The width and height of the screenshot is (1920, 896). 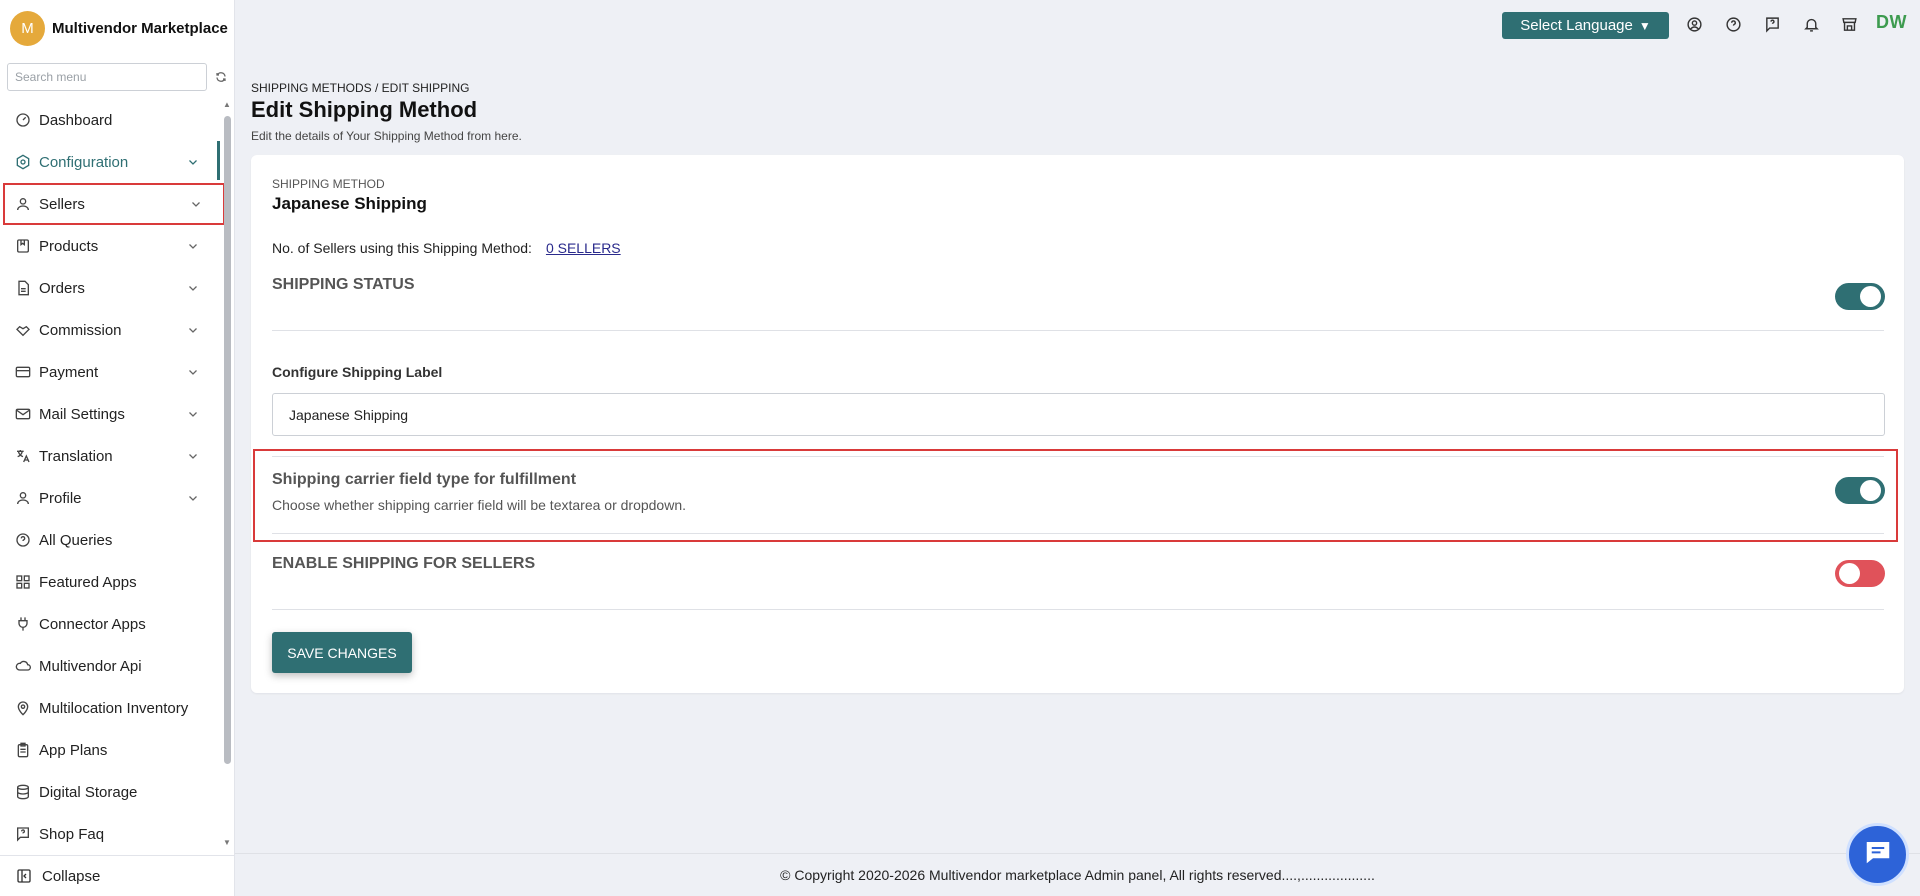 I want to click on sidebar-collapse-icon, so click(x=24, y=876).